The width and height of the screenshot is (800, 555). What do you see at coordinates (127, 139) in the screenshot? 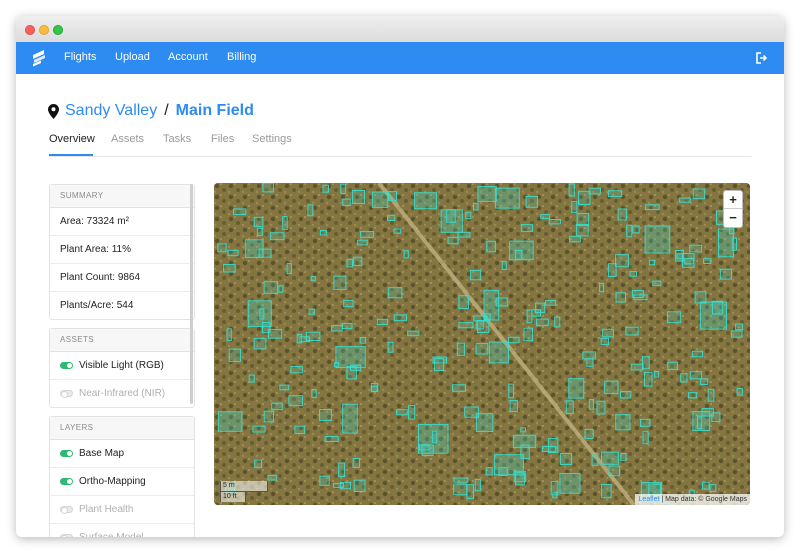
I see `tab-assets: Assets` at bounding box center [127, 139].